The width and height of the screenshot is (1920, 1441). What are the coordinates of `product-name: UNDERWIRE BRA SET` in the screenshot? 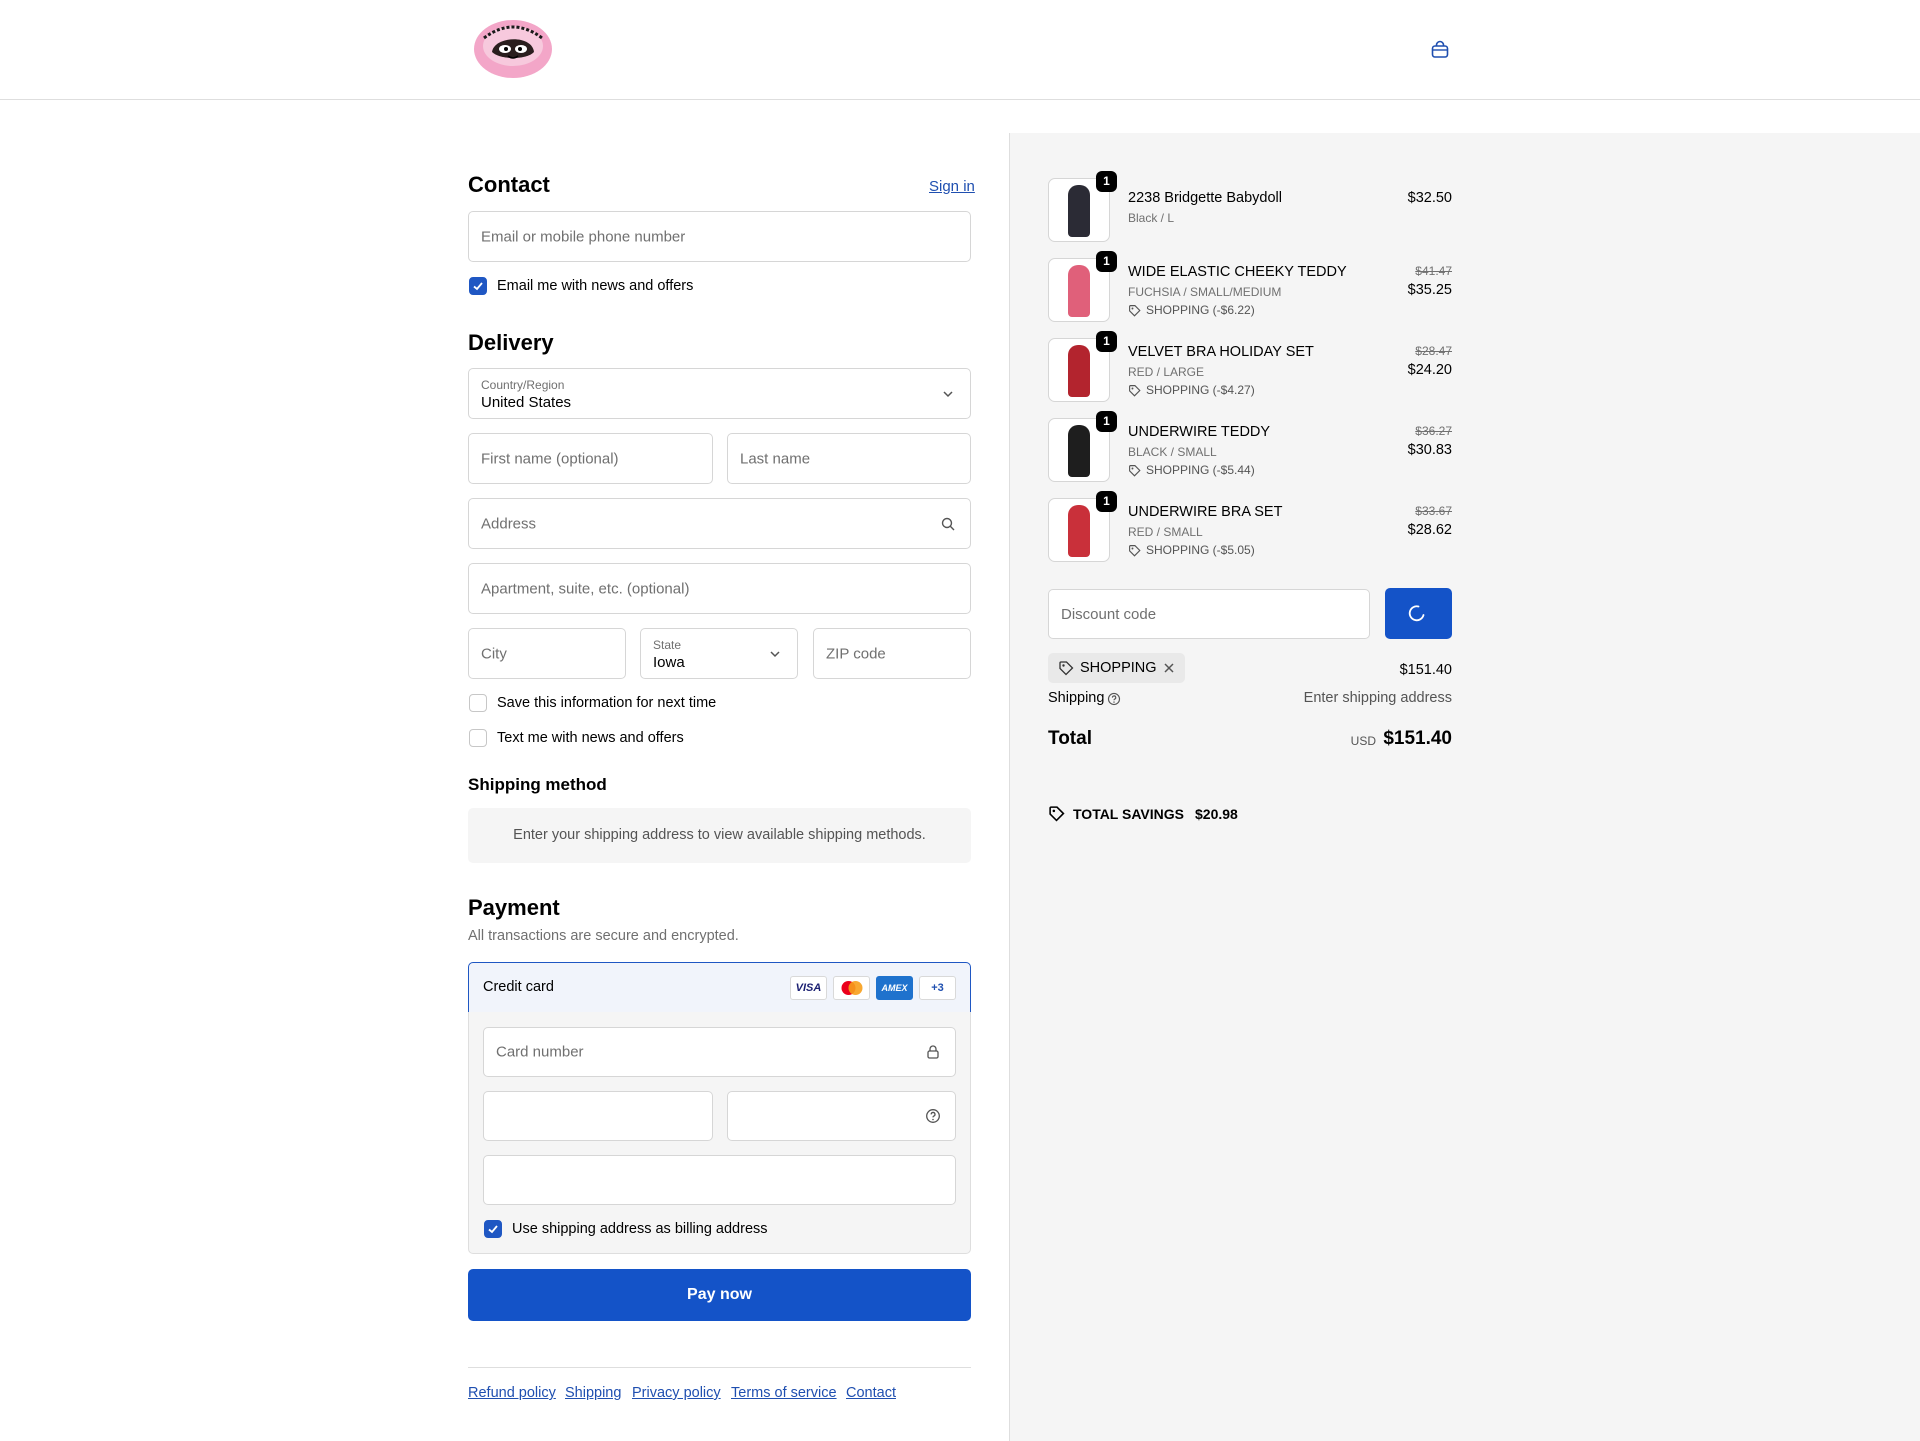 It's located at (1205, 512).